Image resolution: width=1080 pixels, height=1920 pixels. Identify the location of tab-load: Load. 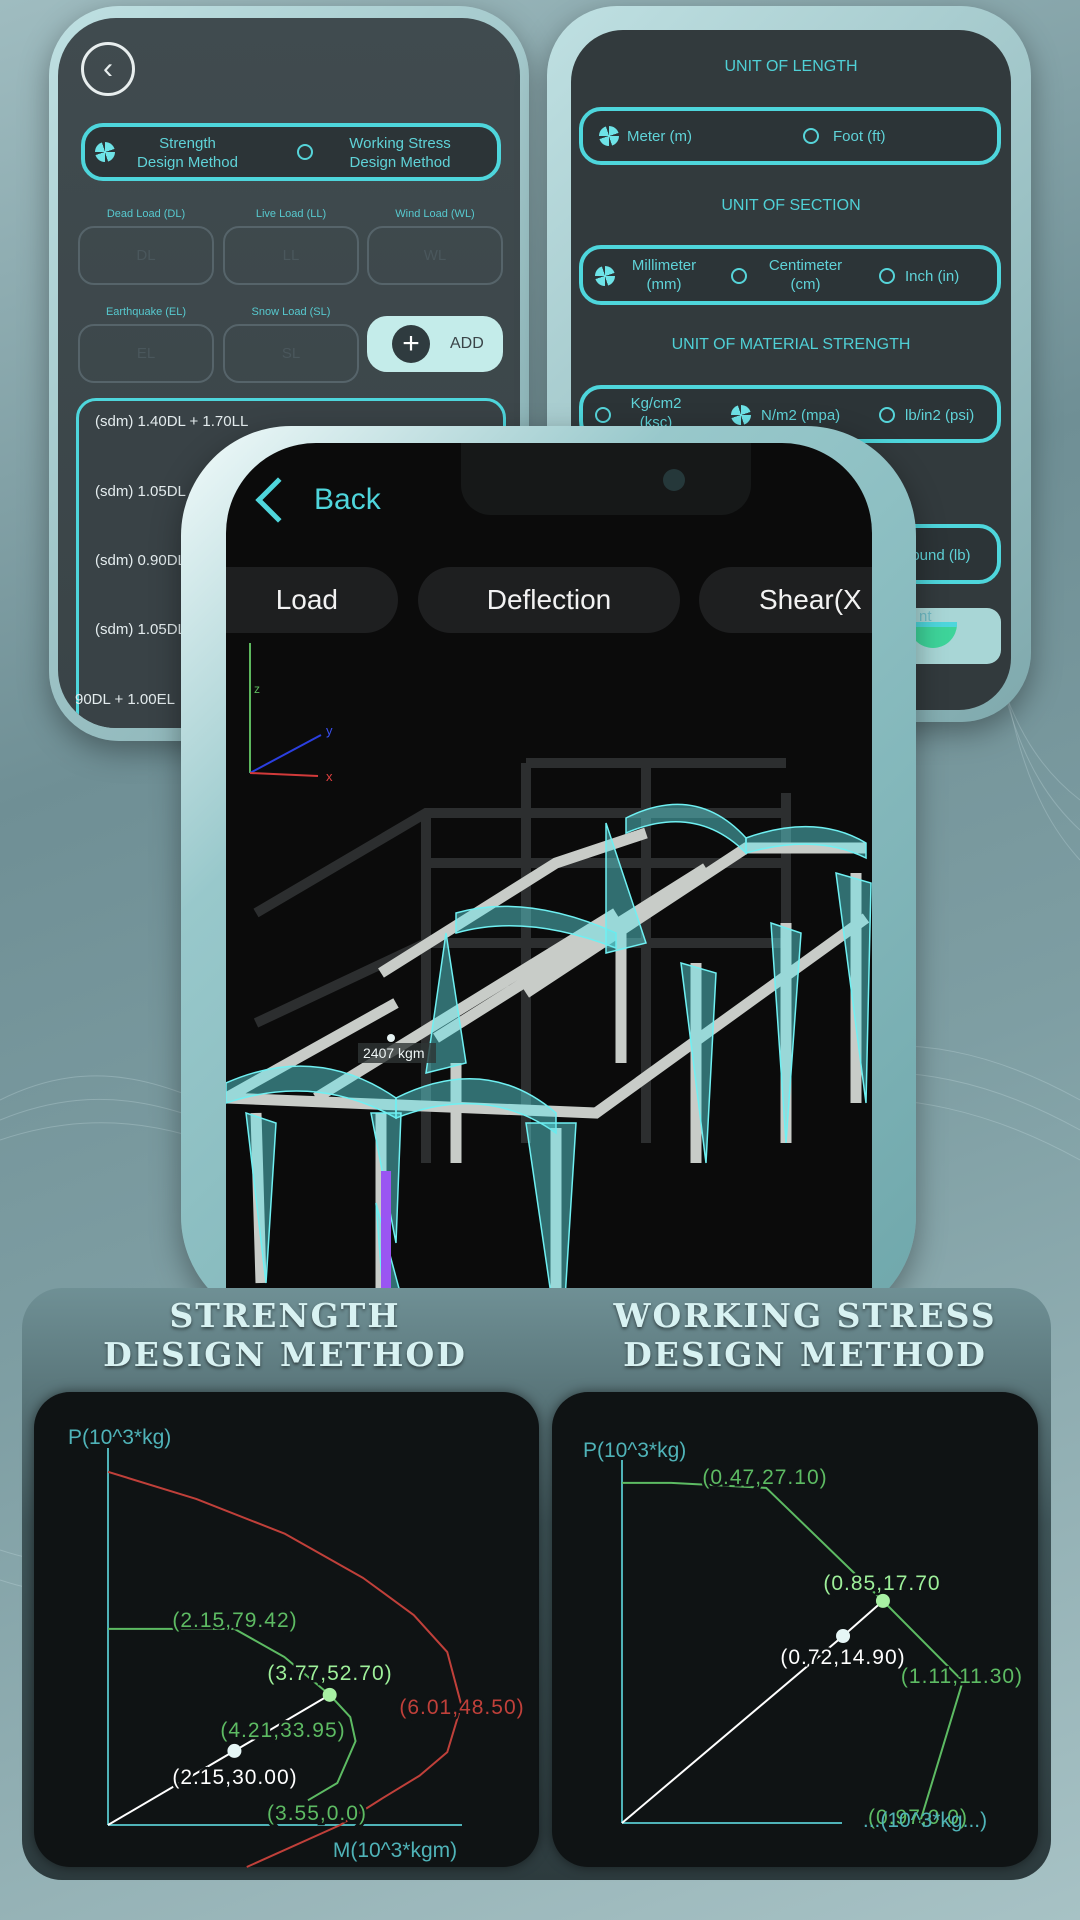
(312, 600).